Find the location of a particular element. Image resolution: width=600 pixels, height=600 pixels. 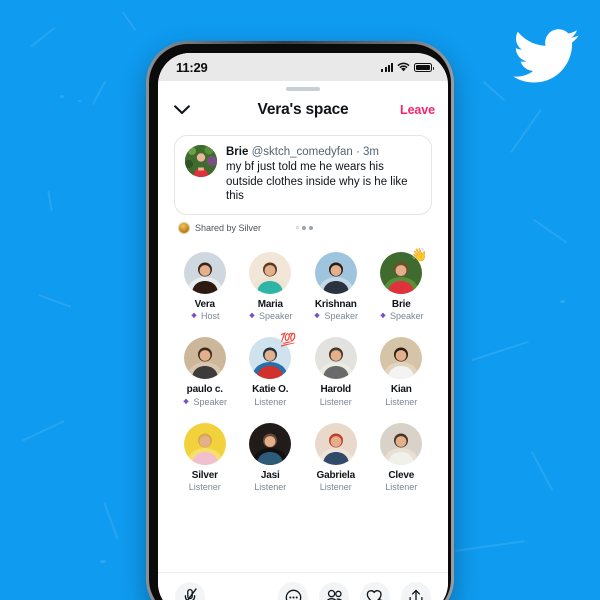

participant-silver: Silver Listener is located at coordinates (205, 457).